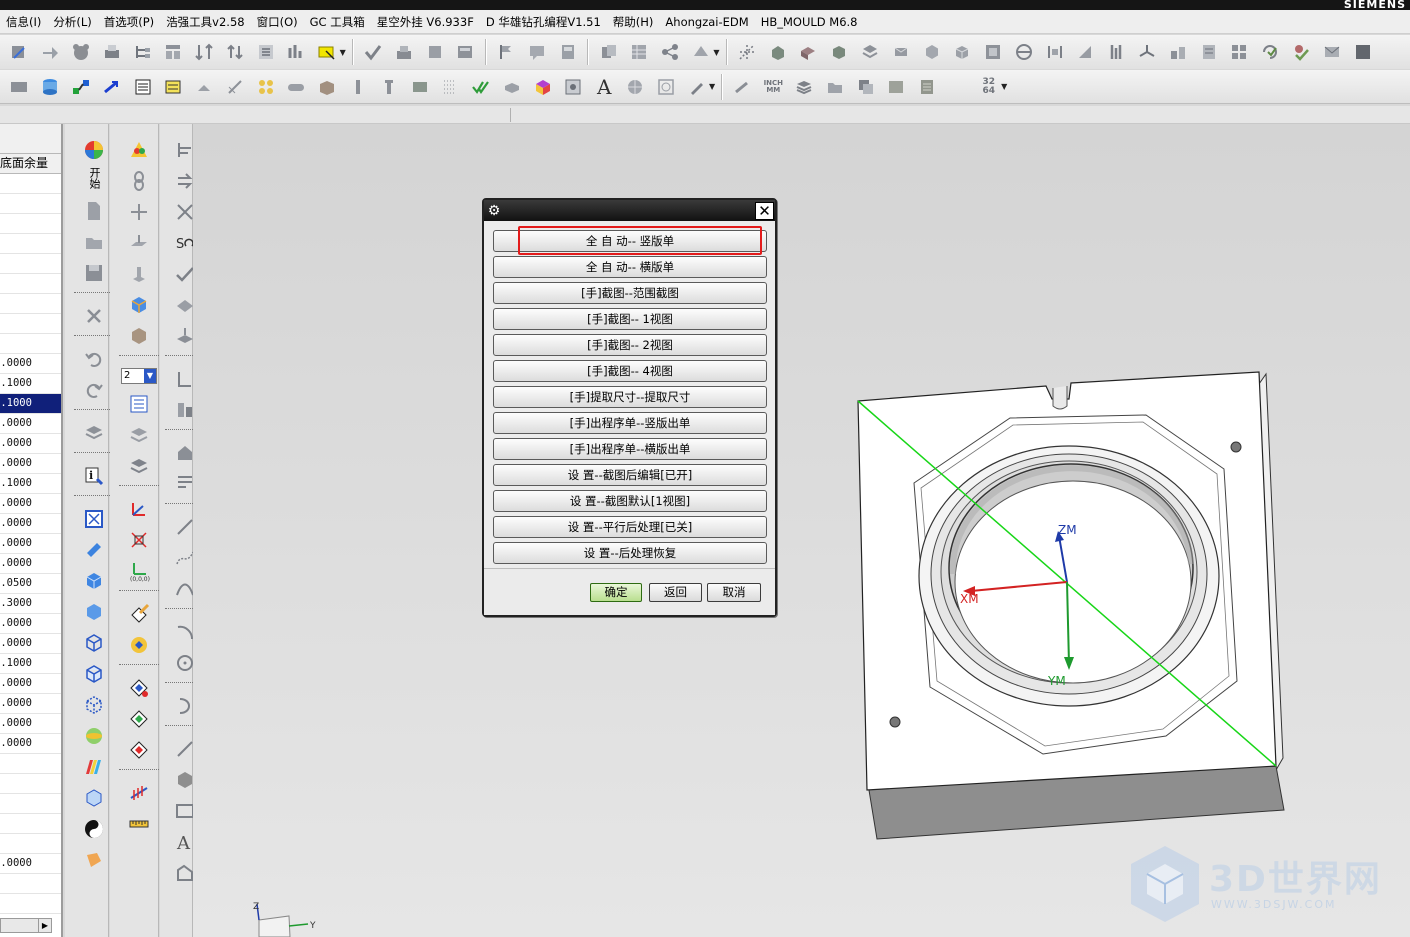  Describe the element at coordinates (235, 52) in the screenshot. I see `swap-icon` at that location.